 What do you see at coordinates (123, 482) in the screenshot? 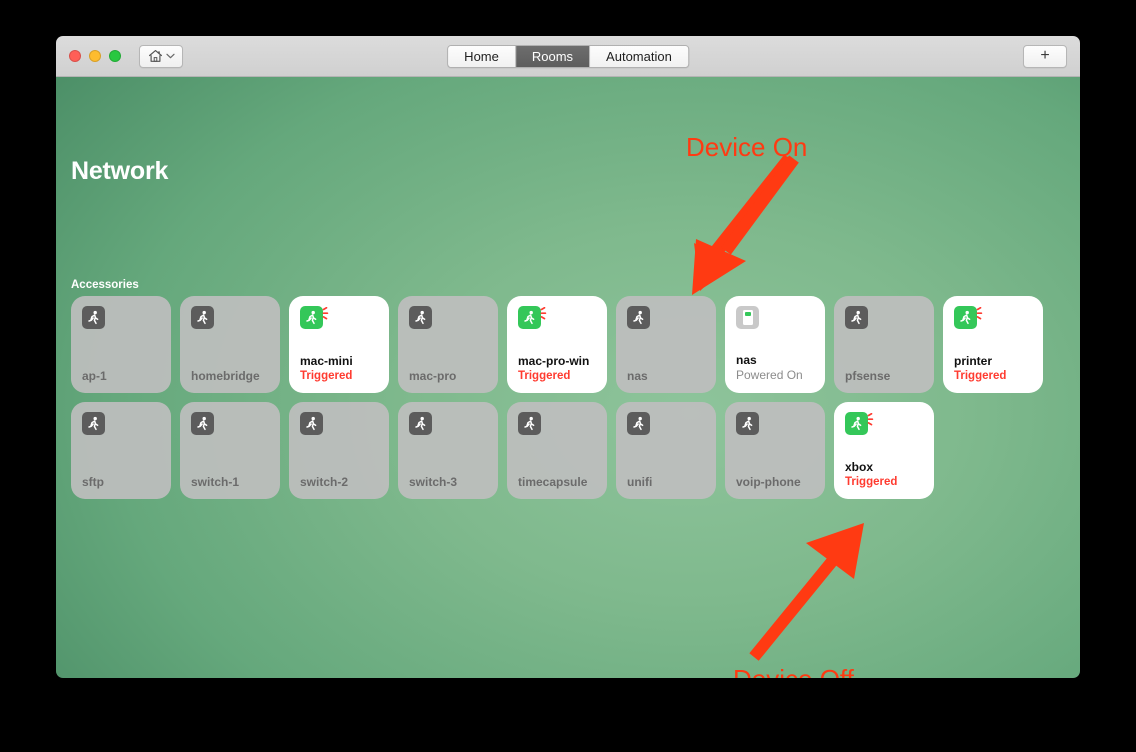
I see `accessory-text: sftp` at bounding box center [123, 482].